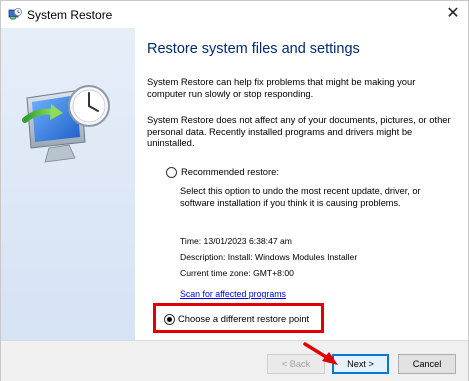  I want to click on button-bar: < Back Next > Cancel, so click(234, 360).